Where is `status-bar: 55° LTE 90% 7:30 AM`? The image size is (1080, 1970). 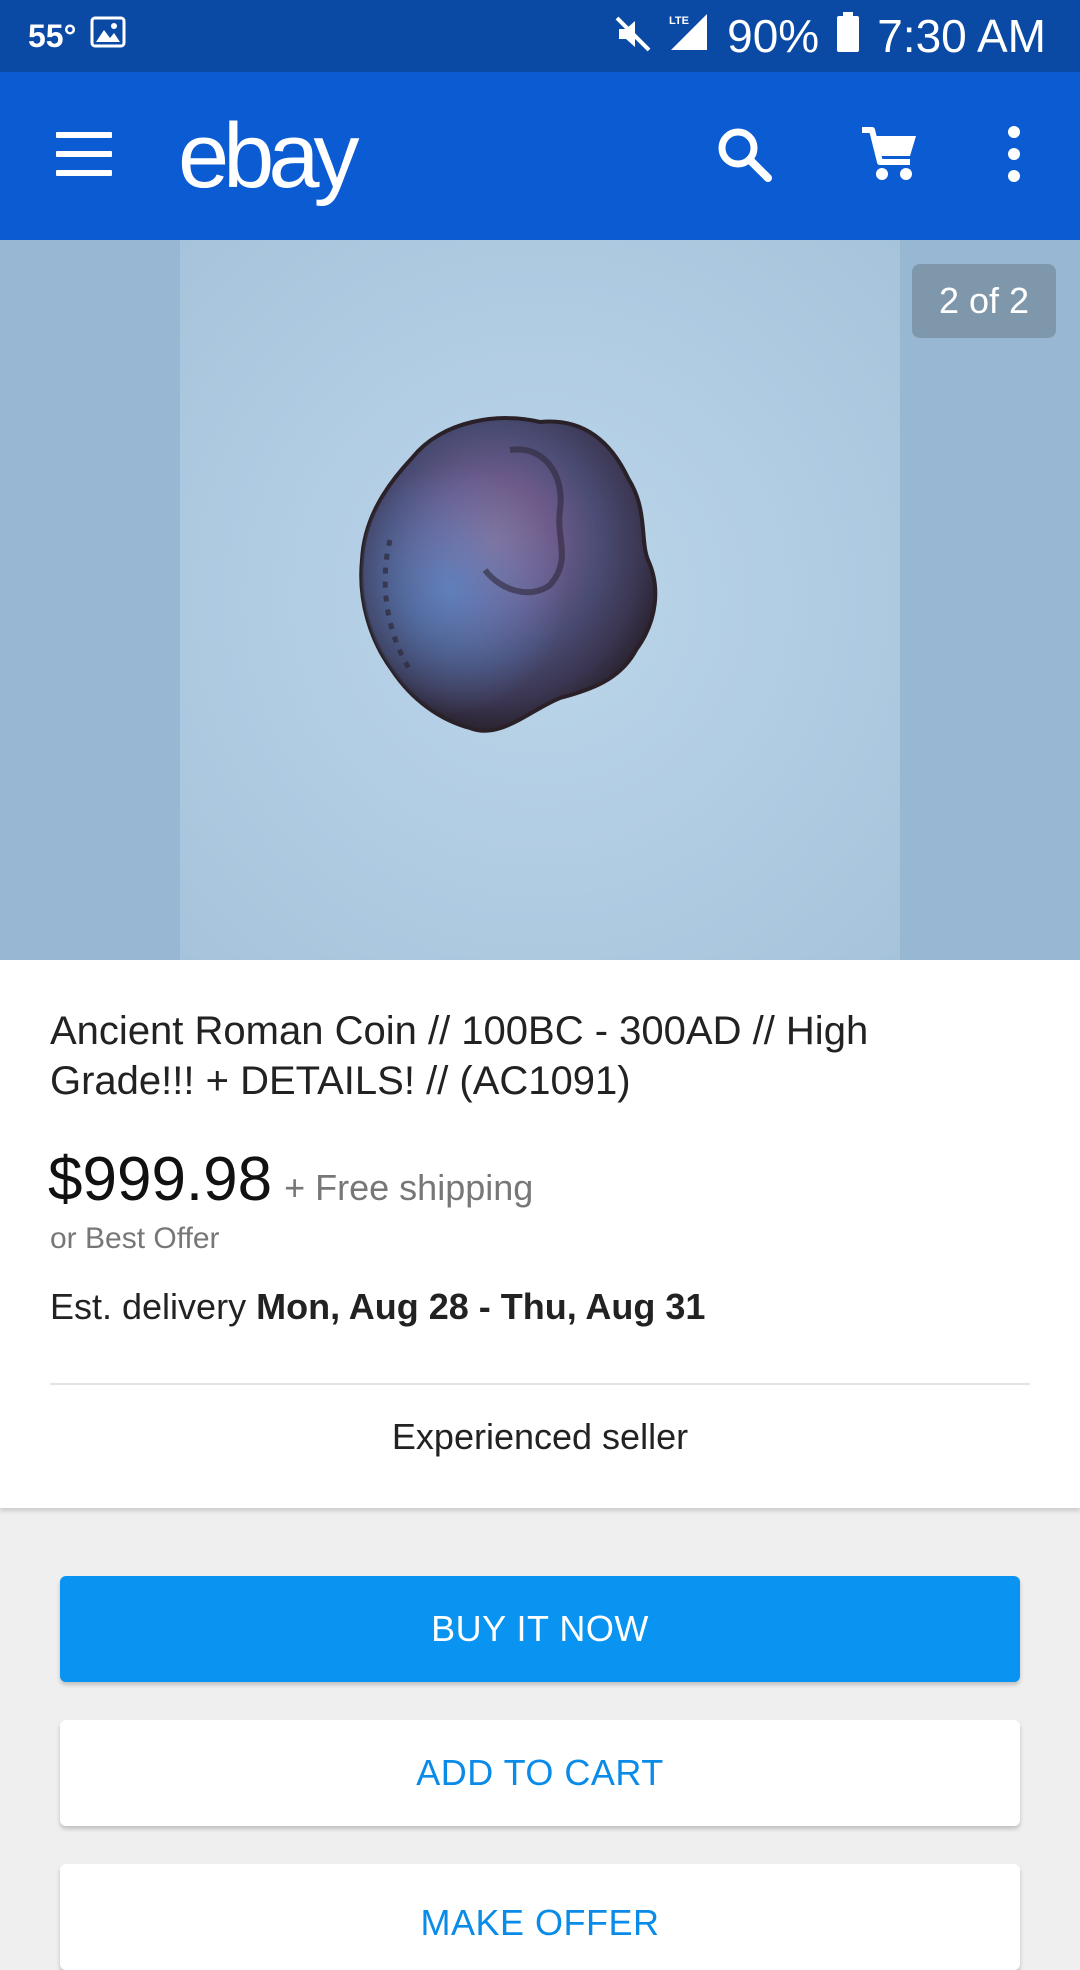 status-bar: 55° LTE 90% 7:30 AM is located at coordinates (540, 36).